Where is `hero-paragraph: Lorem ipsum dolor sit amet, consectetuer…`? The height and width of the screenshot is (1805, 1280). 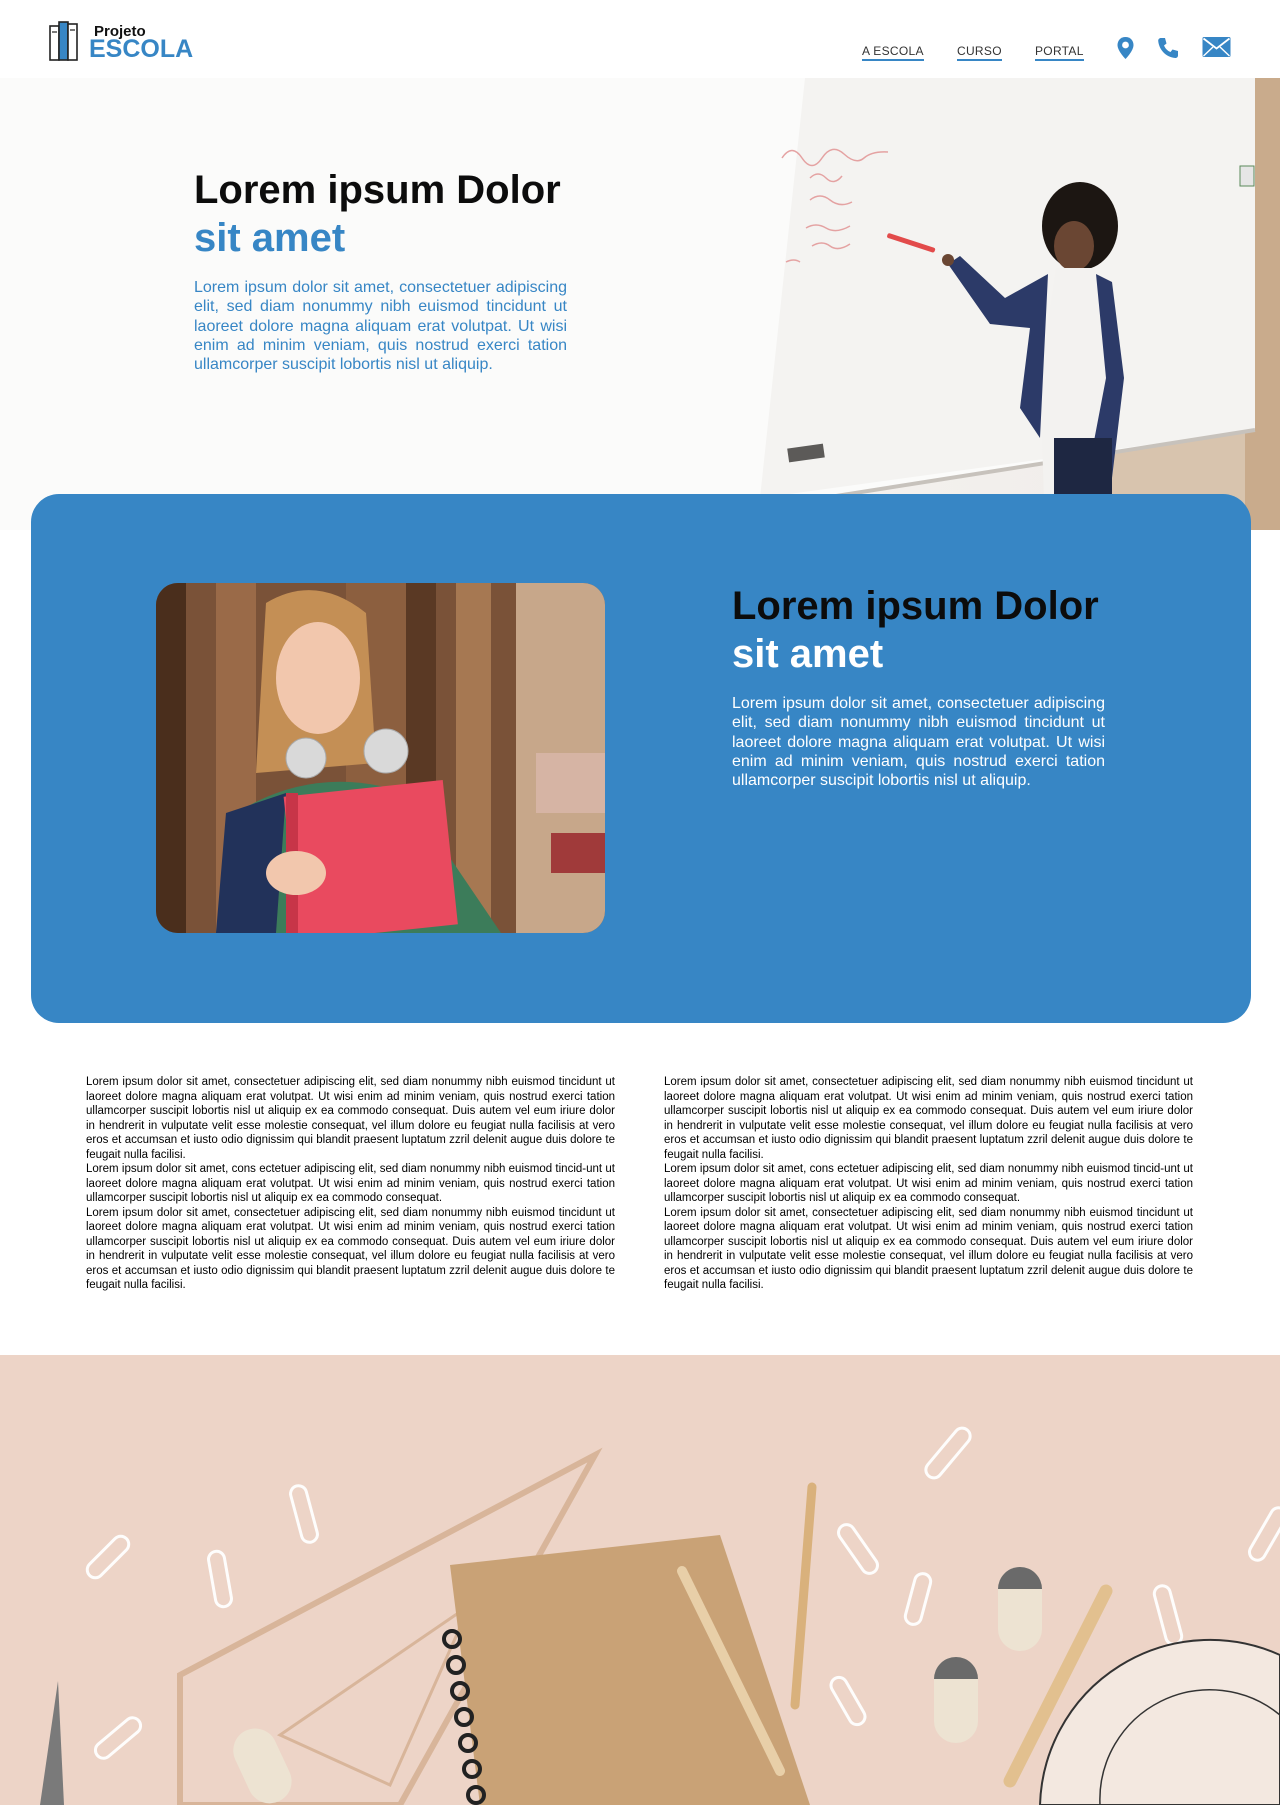
hero-paragraph: Lorem ipsum dolor sit amet, consectetuer… is located at coordinates (380, 326).